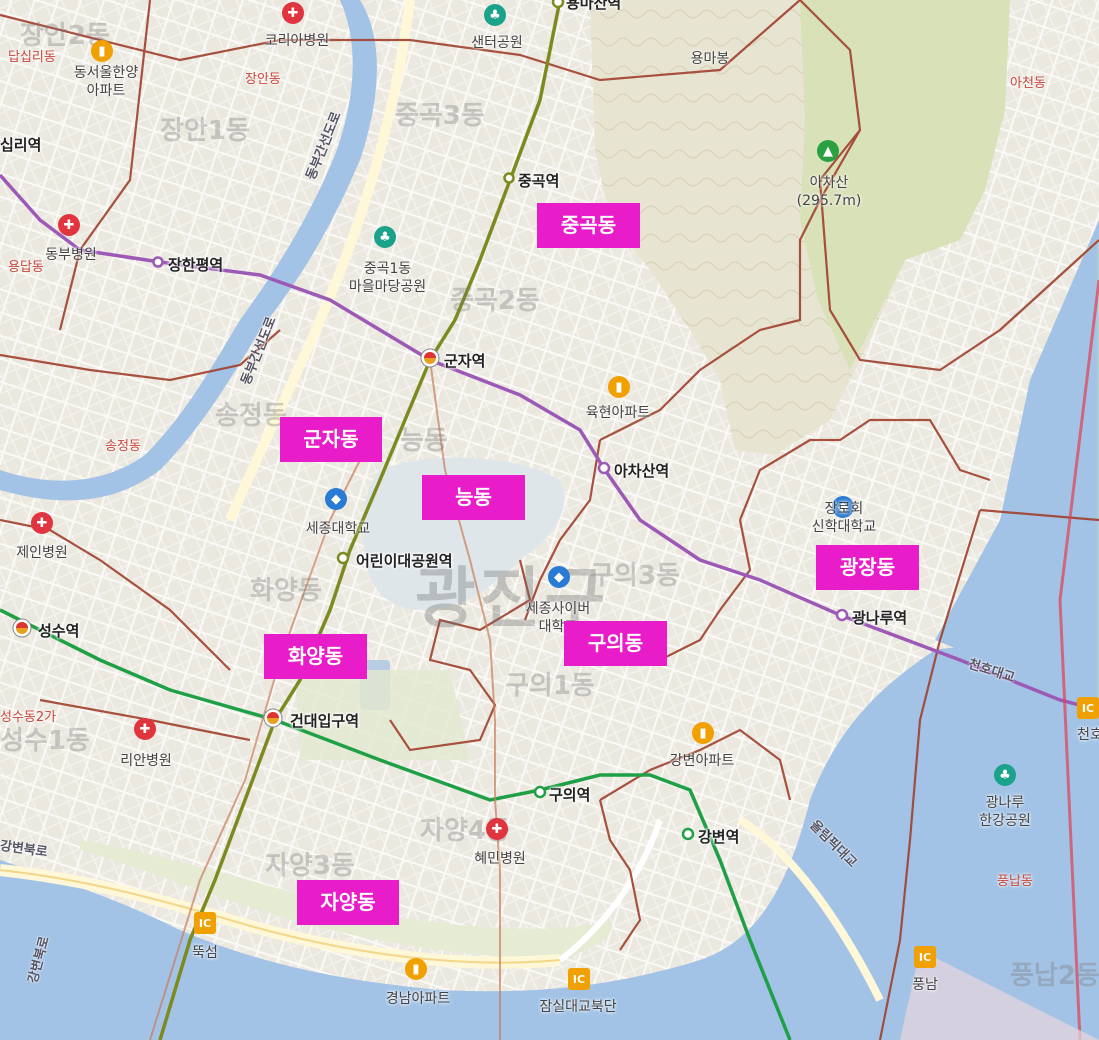 This screenshot has width=1099, height=1040. What do you see at coordinates (418, 999) in the screenshot?
I see `poi-label: 경남아파트` at bounding box center [418, 999].